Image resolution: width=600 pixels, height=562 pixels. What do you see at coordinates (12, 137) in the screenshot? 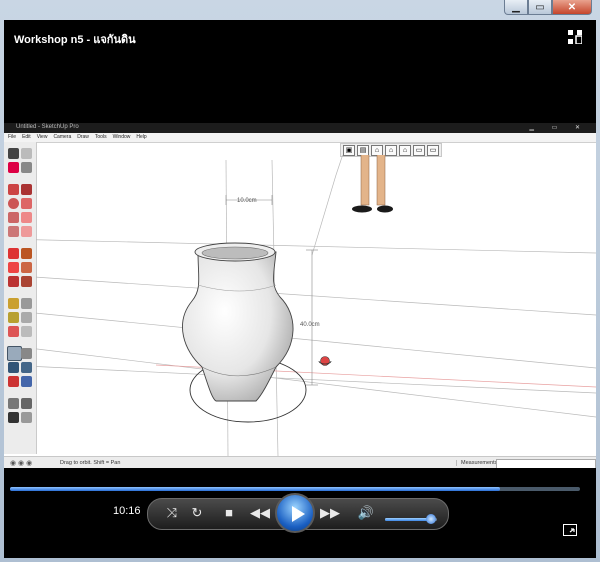
I see `menu-file: File` at bounding box center [12, 137].